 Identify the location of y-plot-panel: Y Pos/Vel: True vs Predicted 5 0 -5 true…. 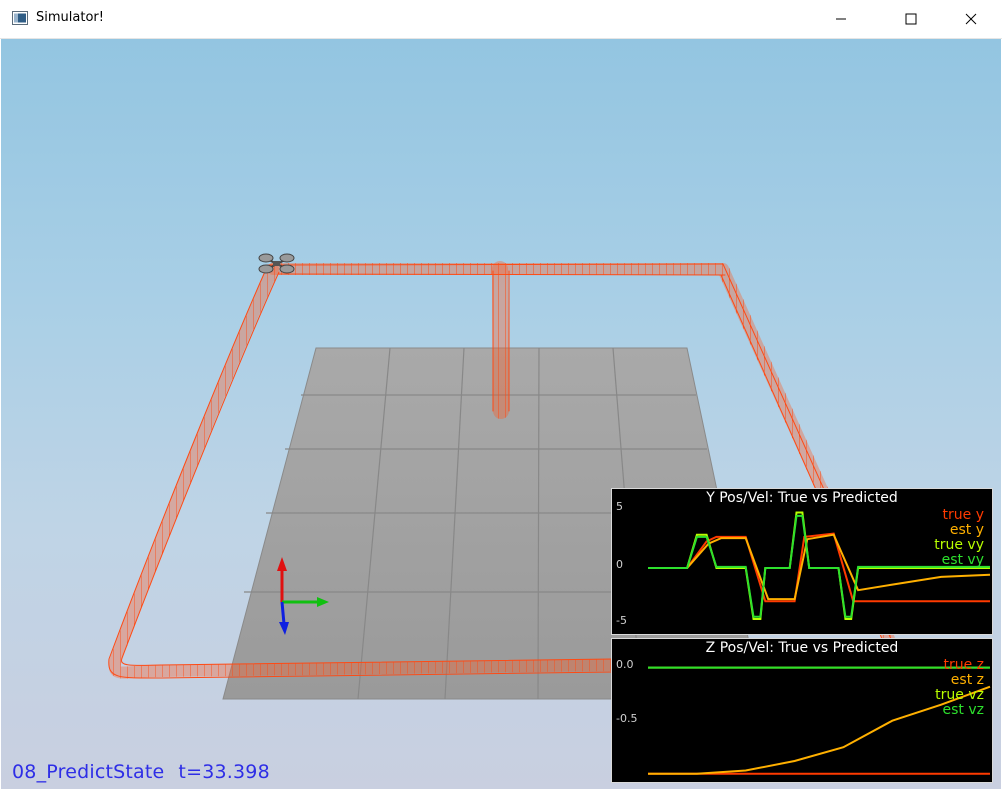
(802, 561).